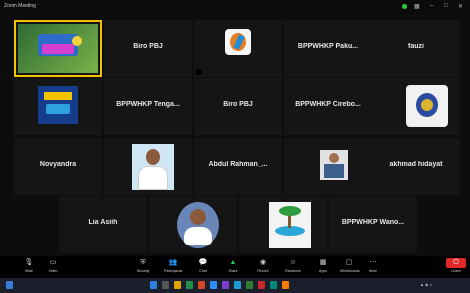 The width and height of the screenshot is (470, 293). Describe the element at coordinates (189, 285) in the screenshot. I see `browser-icon` at that location.